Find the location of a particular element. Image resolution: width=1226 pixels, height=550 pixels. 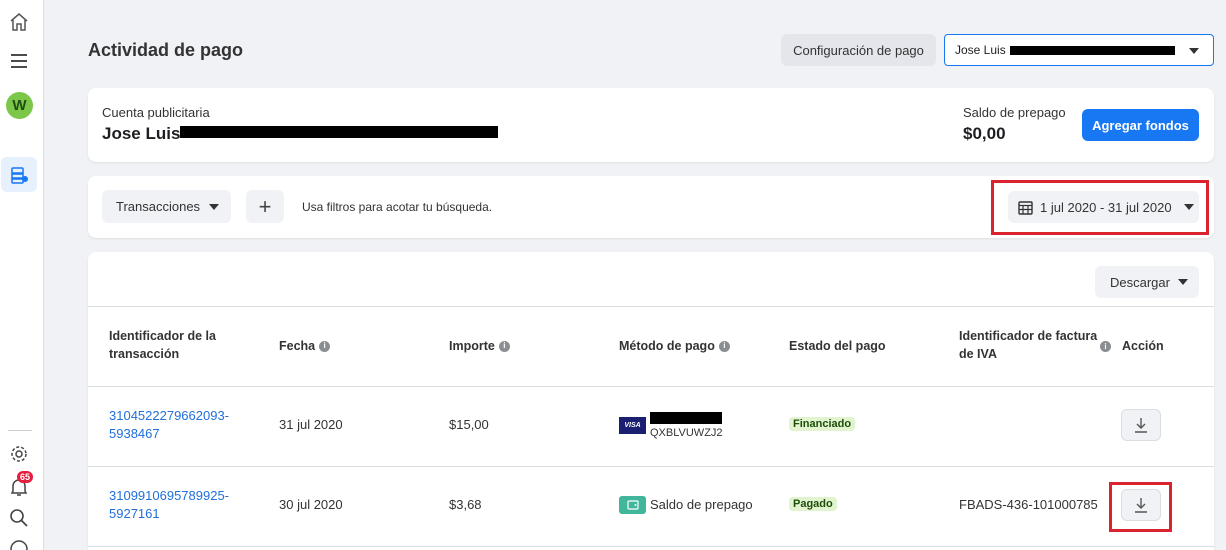

menu-icon is located at coordinates (19, 61).